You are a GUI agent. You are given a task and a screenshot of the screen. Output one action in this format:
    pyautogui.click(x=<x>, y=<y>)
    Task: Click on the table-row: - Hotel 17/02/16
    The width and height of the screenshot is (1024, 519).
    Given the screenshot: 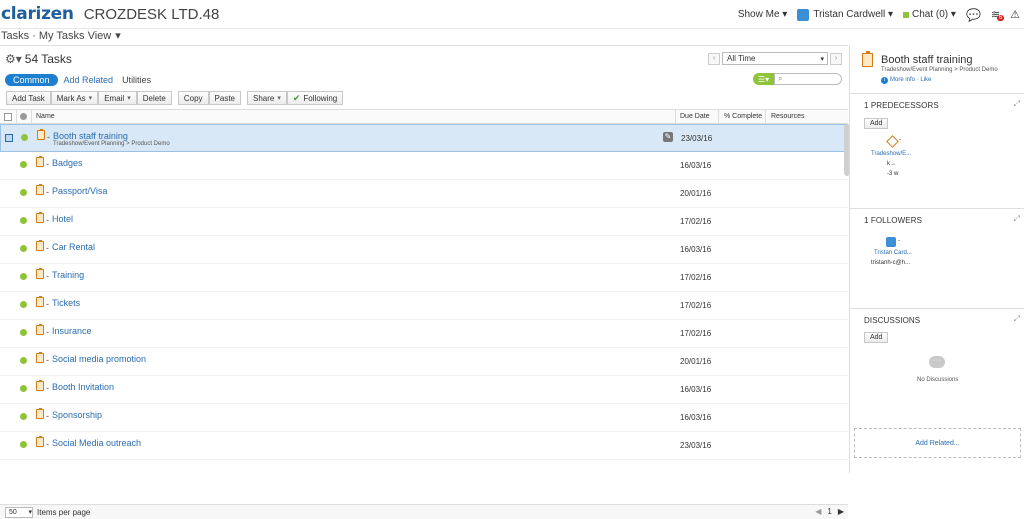 What is the action you would take?
    pyautogui.click(x=424, y=222)
    